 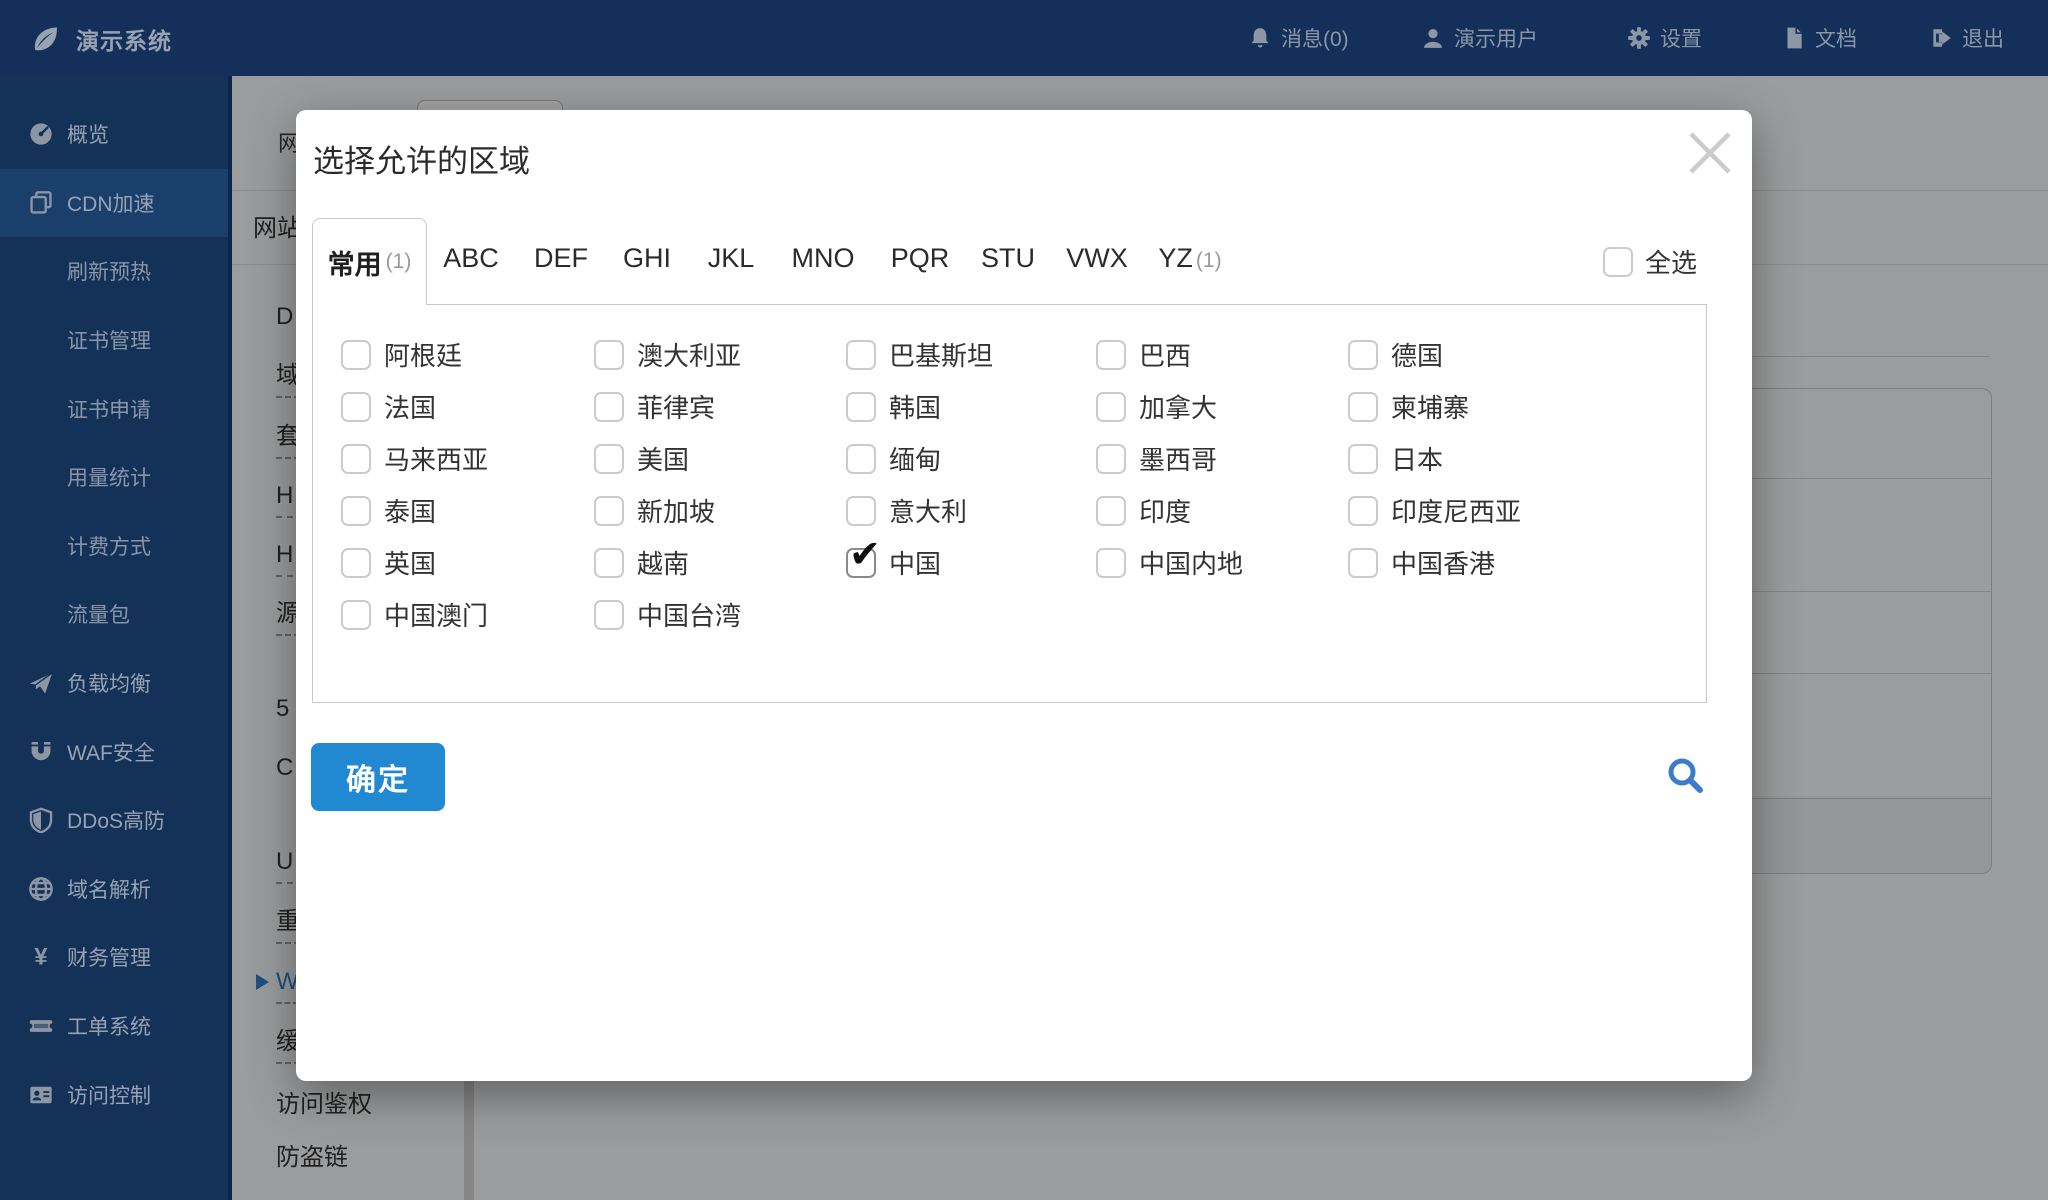 What do you see at coordinates (641, 458) in the screenshot?
I see `region-option-美国: 美国` at bounding box center [641, 458].